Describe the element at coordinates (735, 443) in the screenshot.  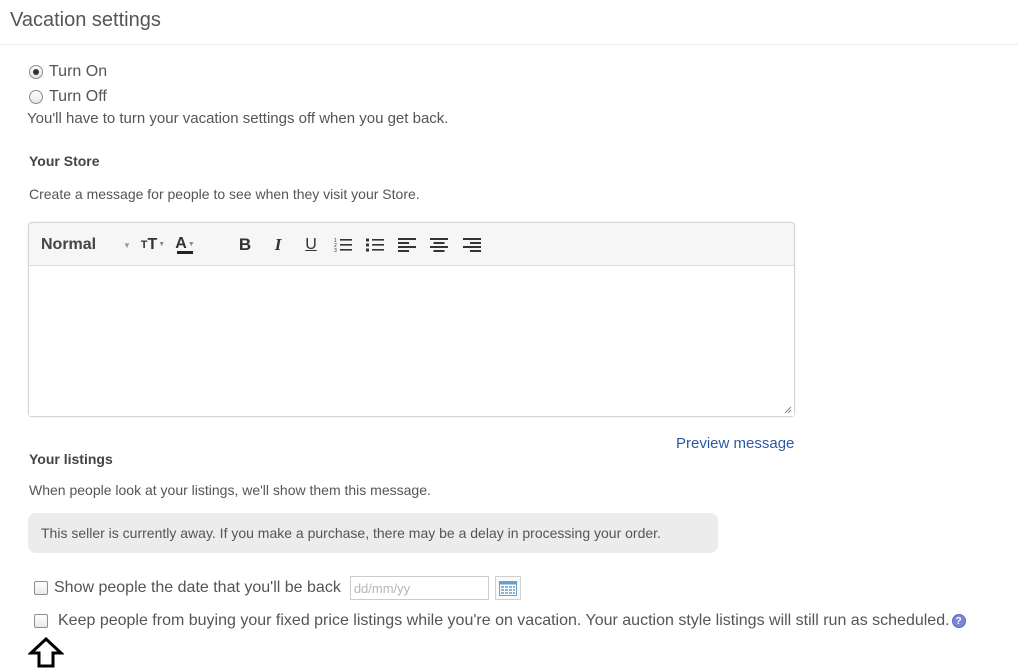
I see `preview-message-link: Preview message` at that location.